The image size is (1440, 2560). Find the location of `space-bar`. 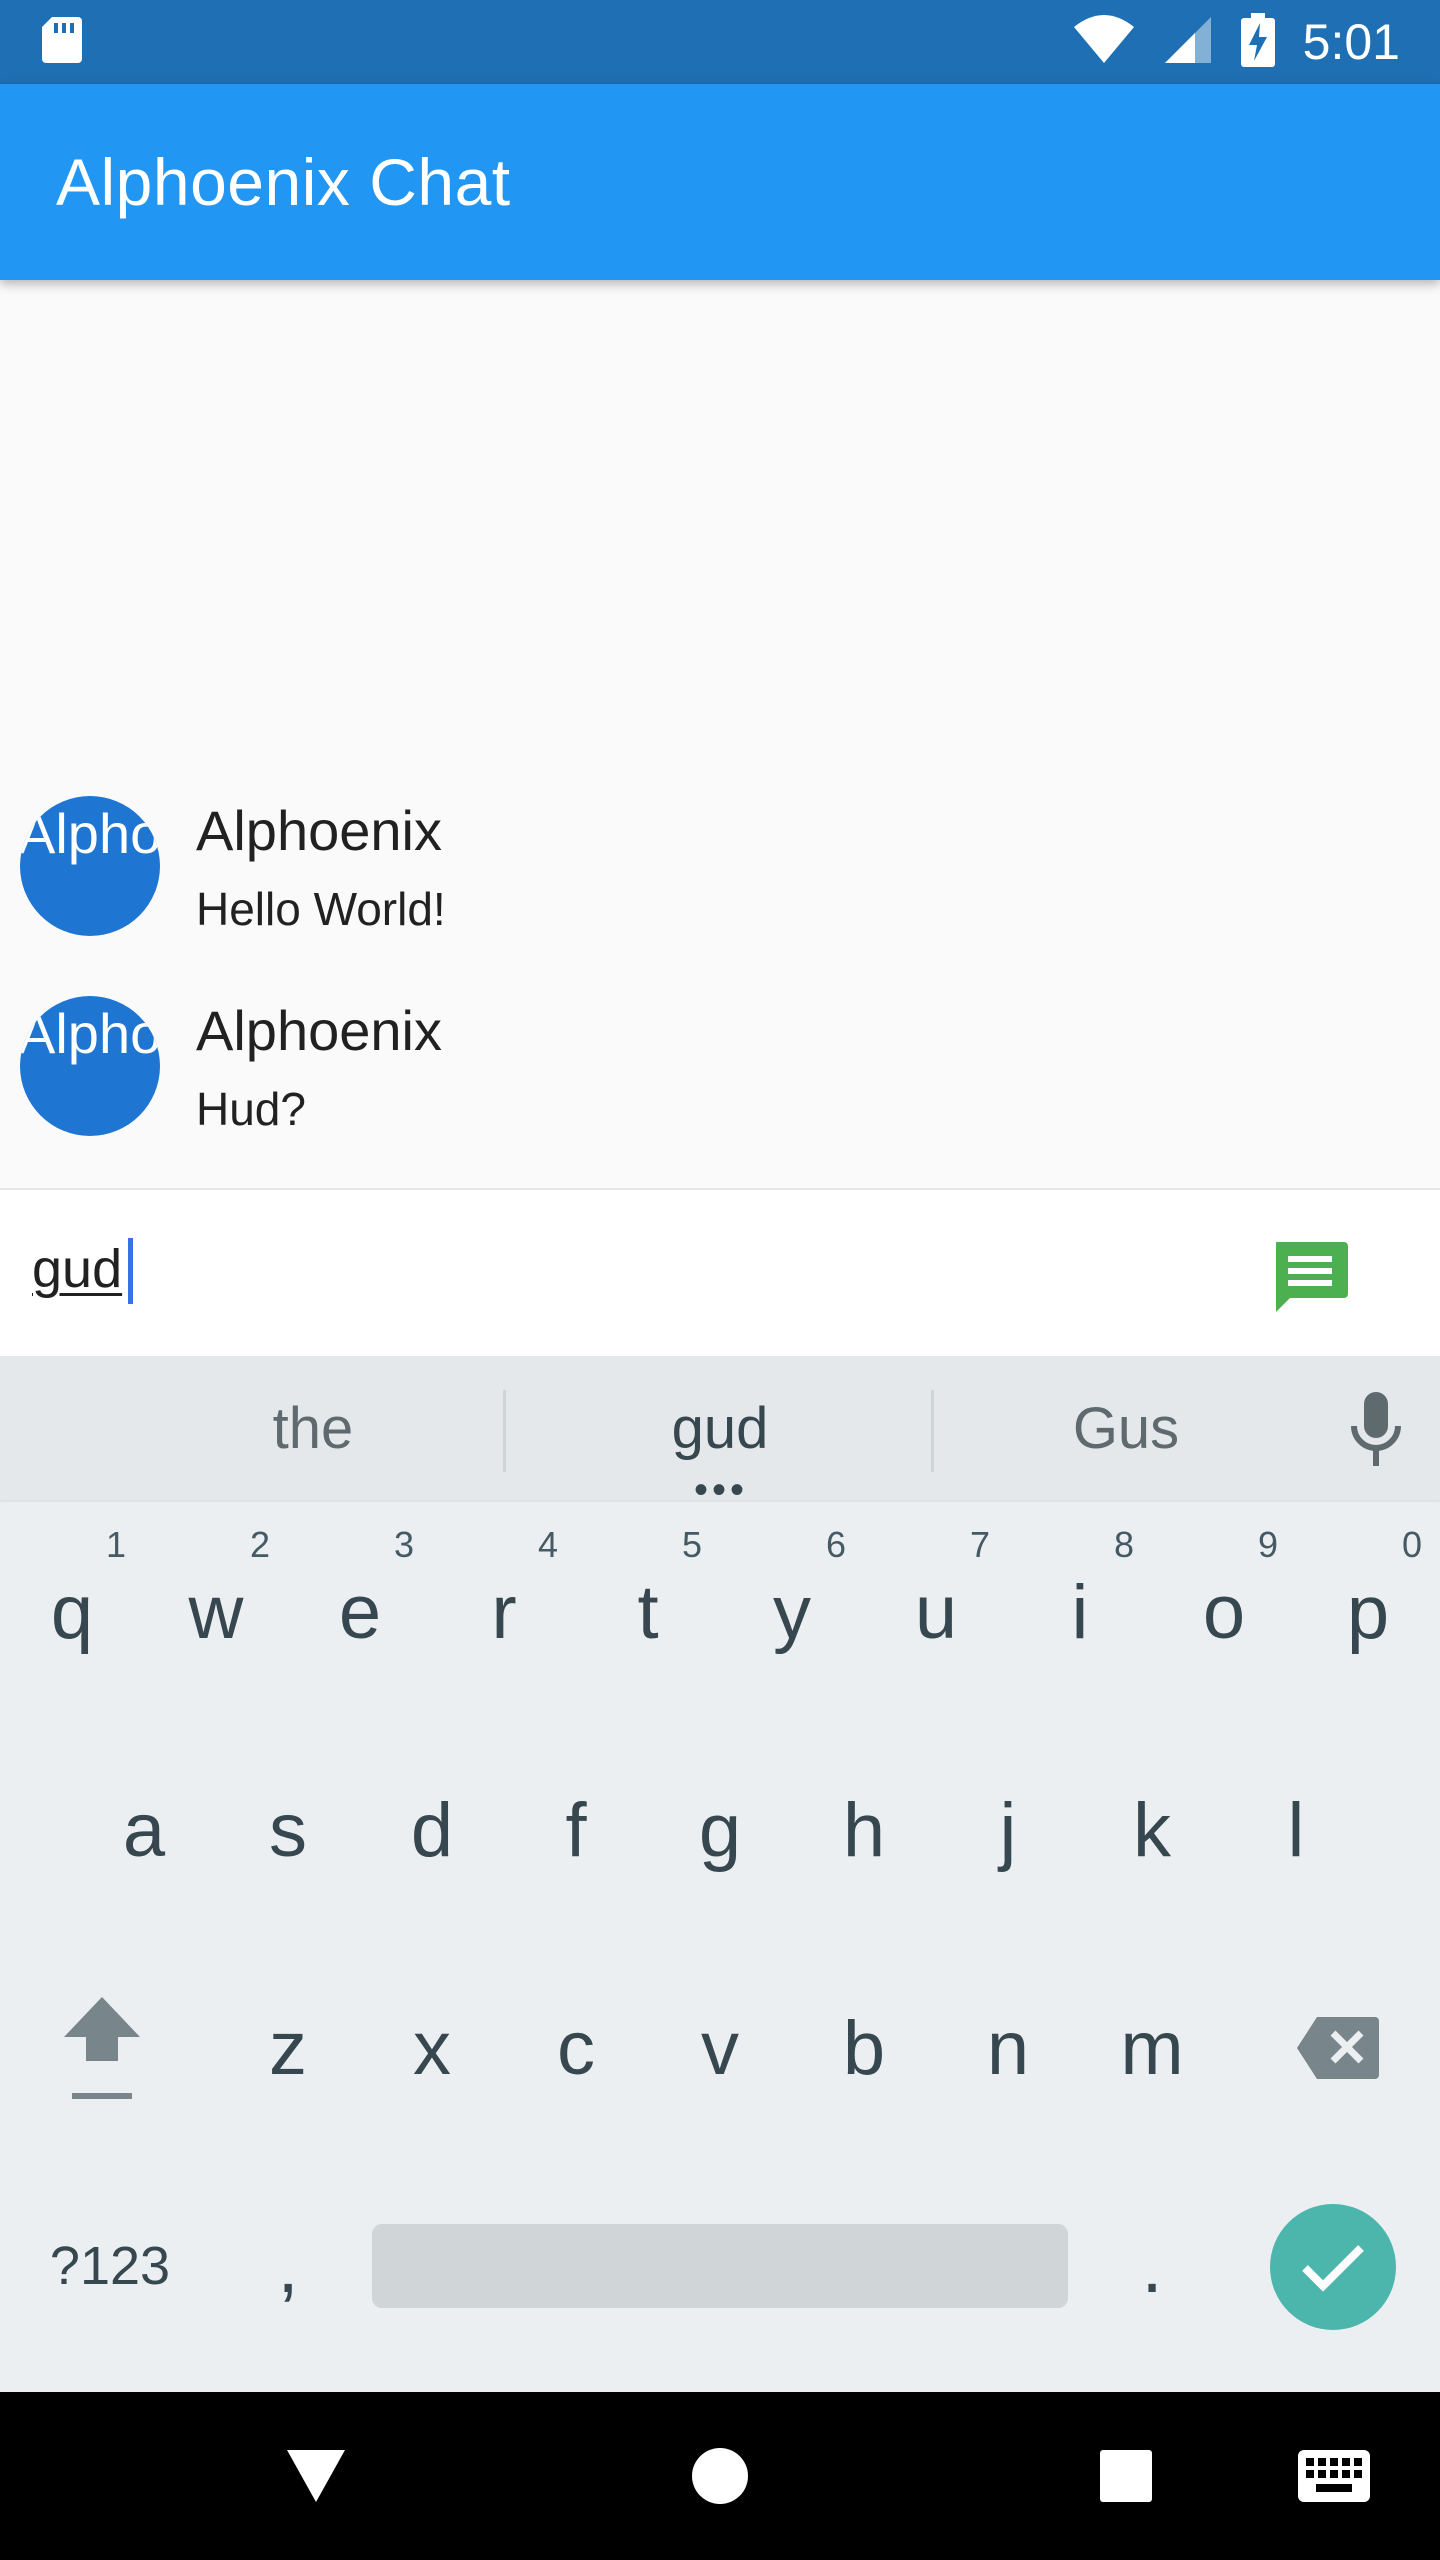

space-bar is located at coordinates (720, 2266).